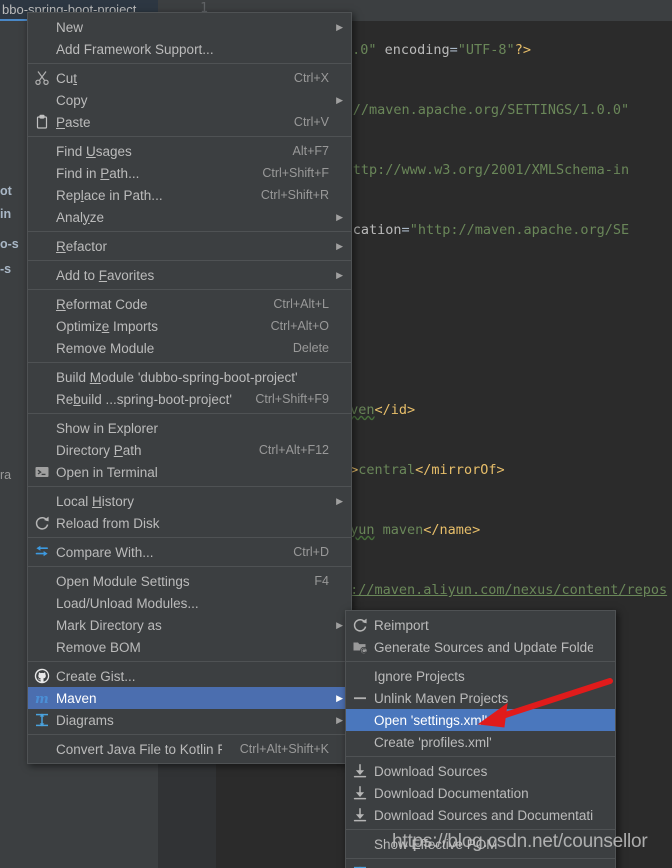 The height and width of the screenshot is (868, 672). I want to click on menu-item-create-profiles-xml: Create 'profiles.xml', so click(480, 742).